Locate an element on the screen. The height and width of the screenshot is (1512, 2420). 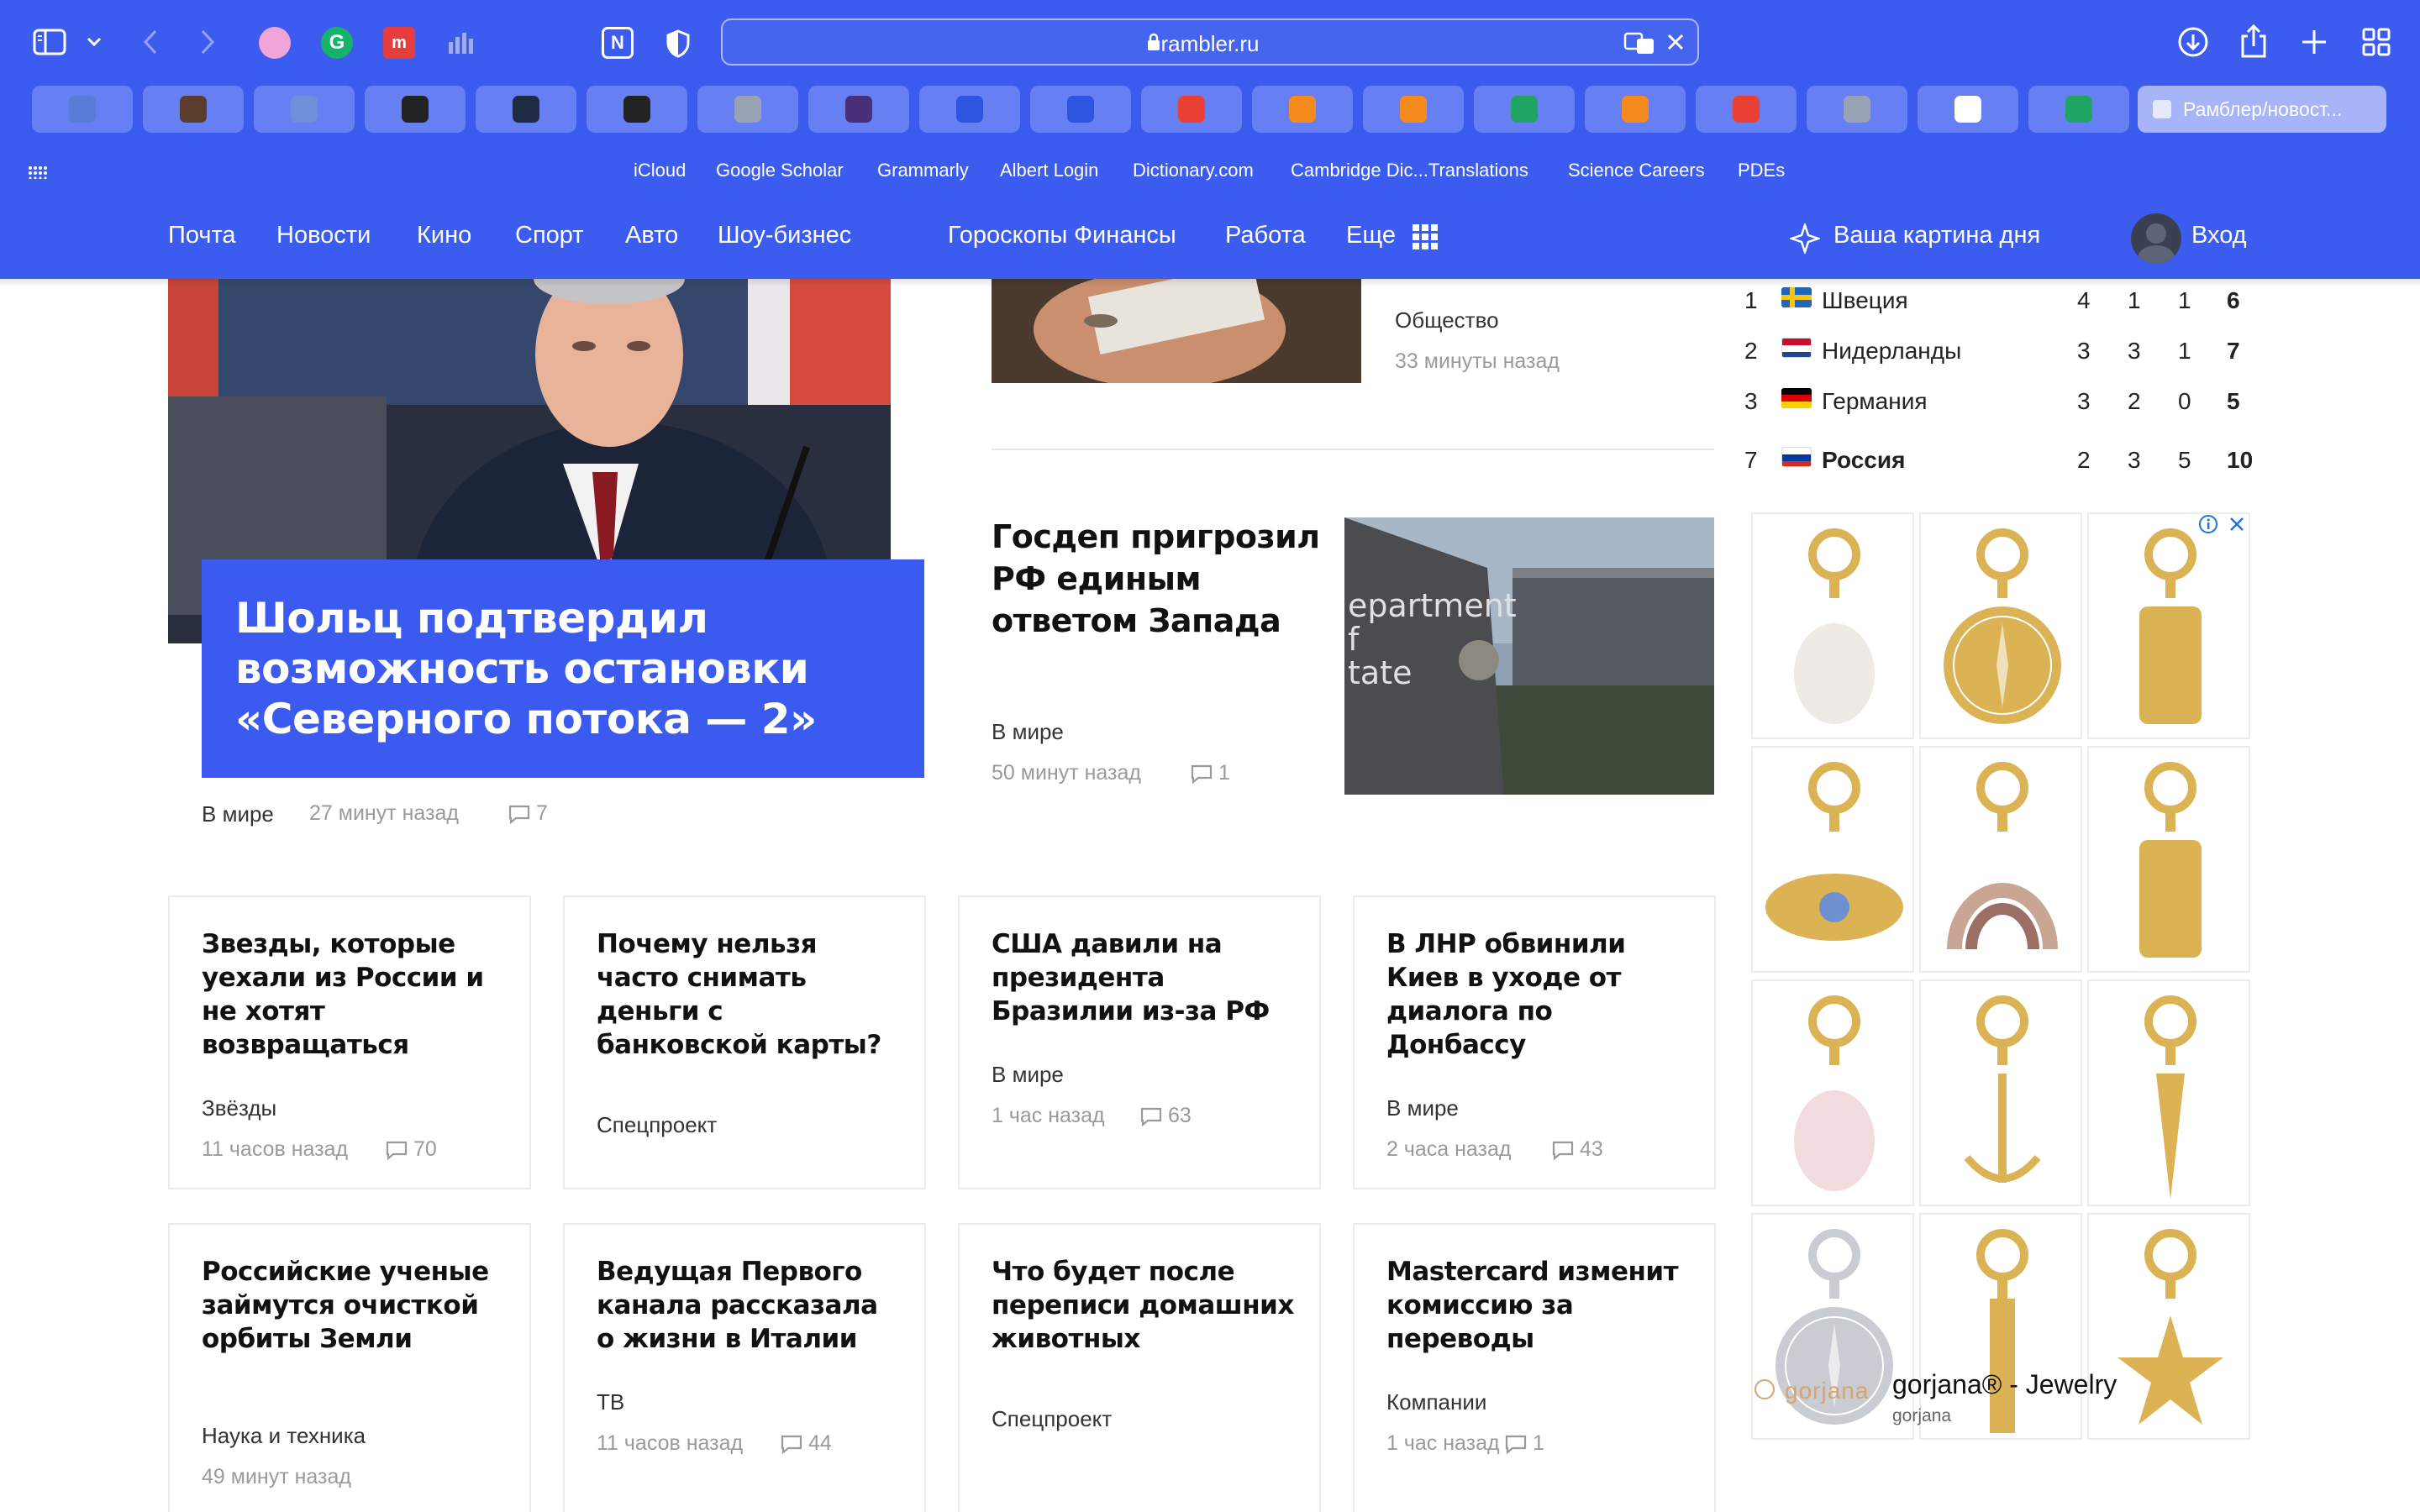
ad-product-spike-icon is located at coordinates (2168, 1092).